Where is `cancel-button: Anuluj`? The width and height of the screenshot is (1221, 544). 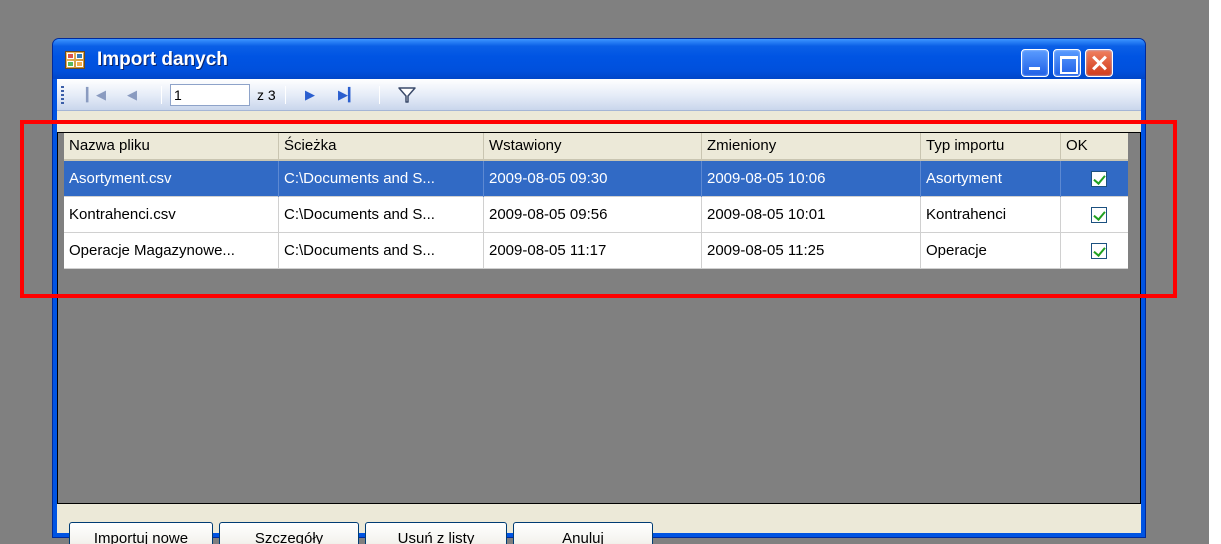 cancel-button: Anuluj is located at coordinates (583, 533).